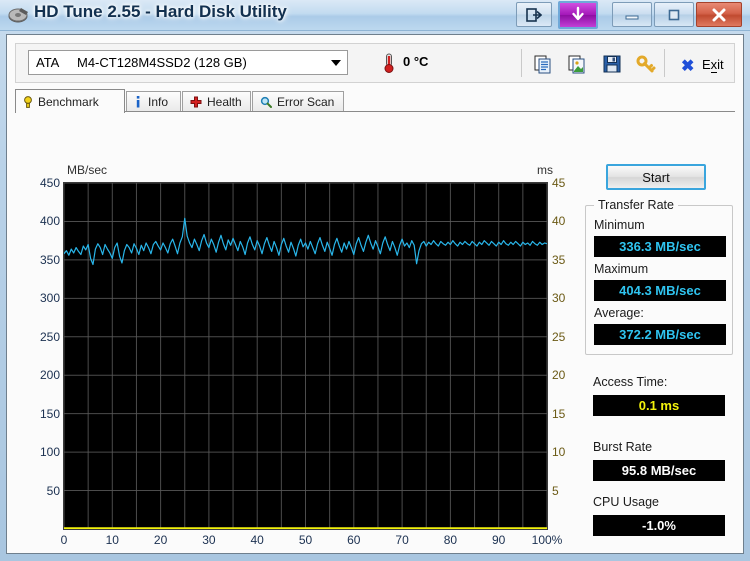 Image resolution: width=750 pixels, height=561 pixels. What do you see at coordinates (257, 540) in the screenshot?
I see `x-tick-40: 40` at bounding box center [257, 540].